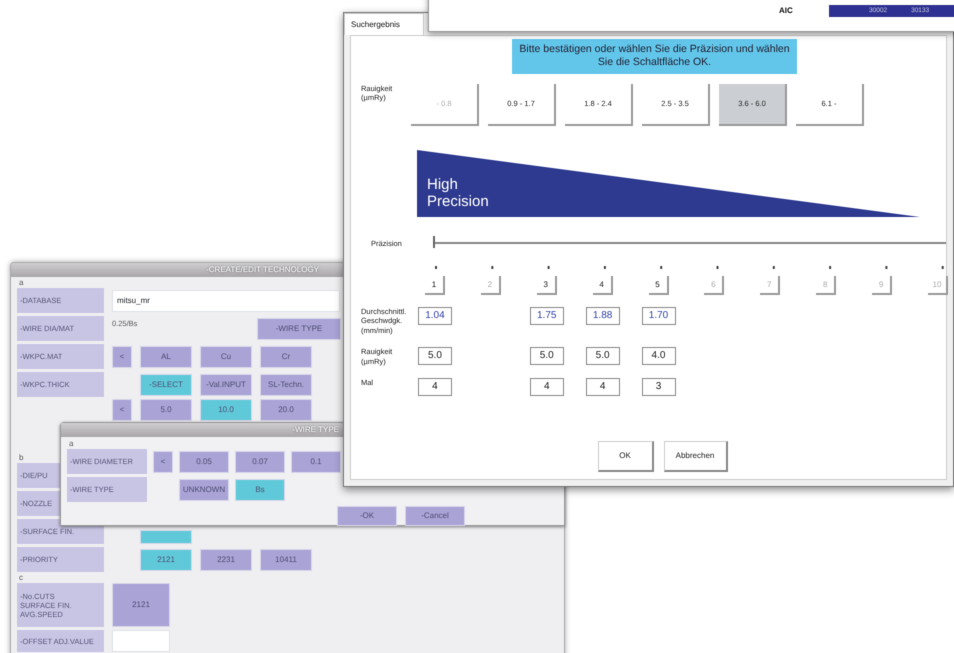  Describe the element at coordinates (226, 301) in the screenshot. I see `text-field: mitsu_mr` at that location.